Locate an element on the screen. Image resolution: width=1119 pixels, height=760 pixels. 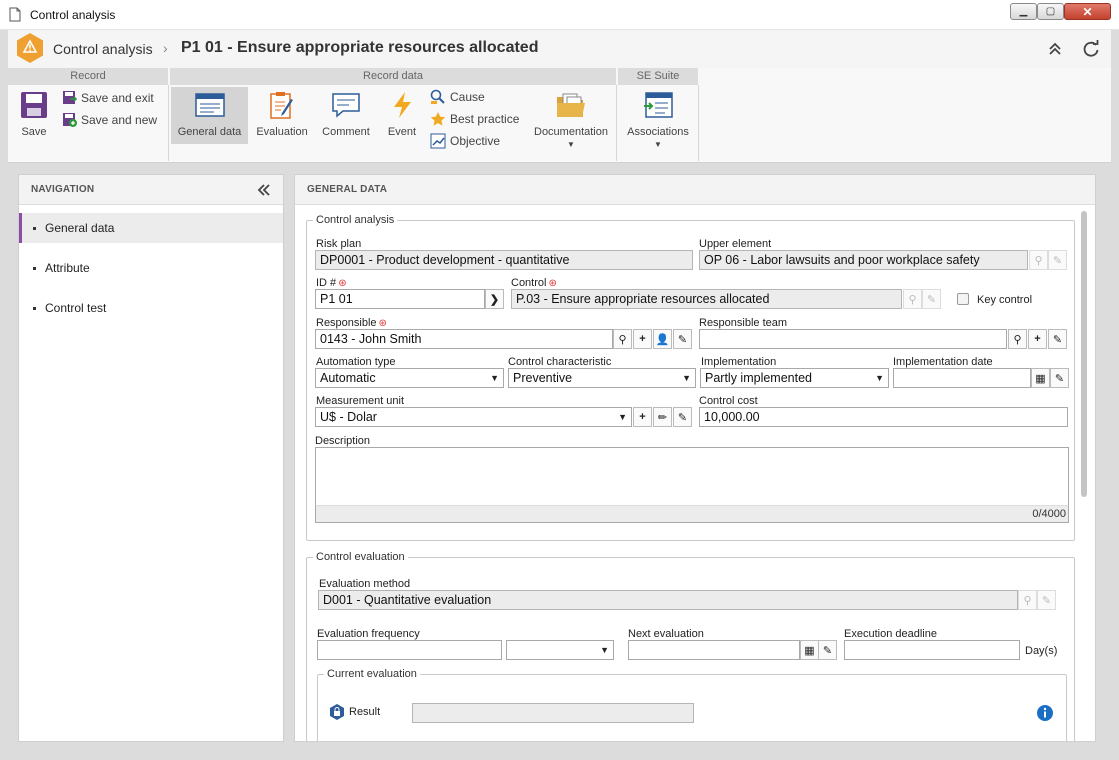
user-icon: 👤 is located at coordinates (662, 339).